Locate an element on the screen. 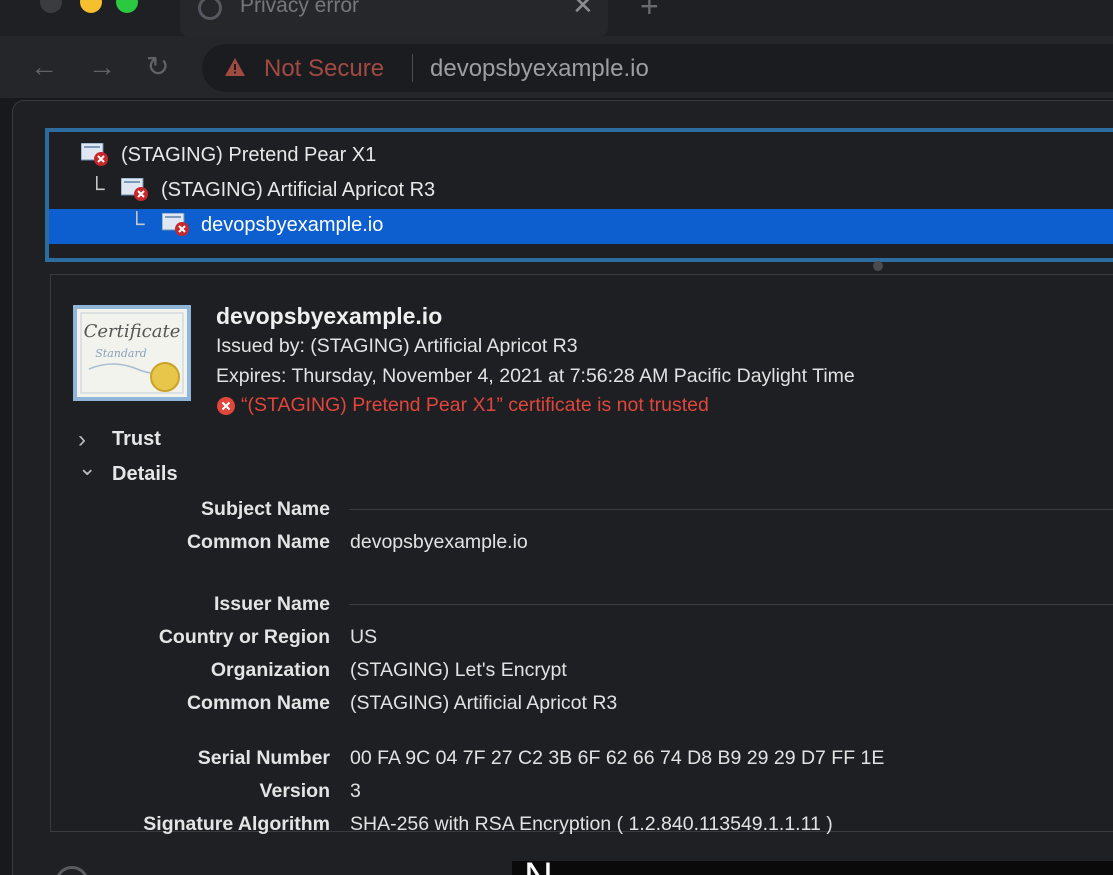 This screenshot has height=875, width=1113. field-value: (STAGING) Artificial Apricot R3 is located at coordinates (484, 703).